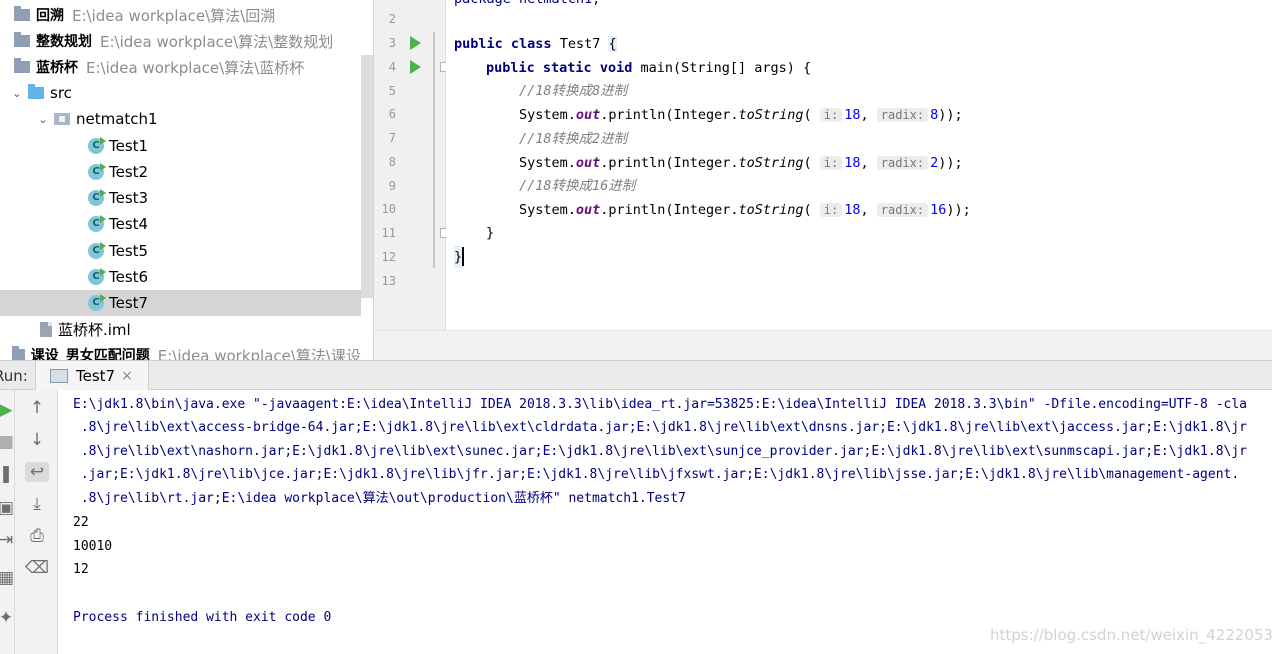 The image size is (1272, 654). What do you see at coordinates (93, 546) in the screenshot?
I see `console-output-line: 10010` at bounding box center [93, 546].